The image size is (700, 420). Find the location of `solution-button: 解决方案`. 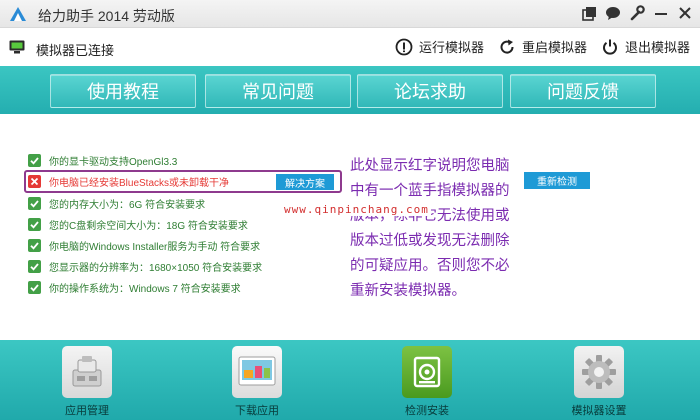

solution-button: 解决方案 is located at coordinates (305, 182).